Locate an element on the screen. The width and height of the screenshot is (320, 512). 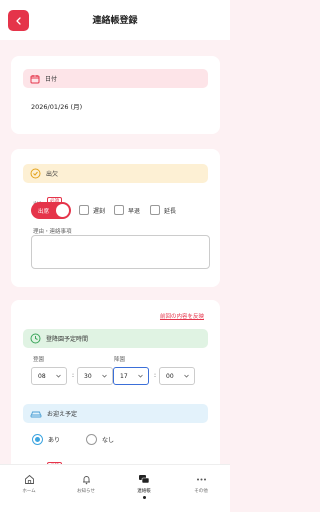
arrival-minute-select: 30 is located at coordinates (95, 376).